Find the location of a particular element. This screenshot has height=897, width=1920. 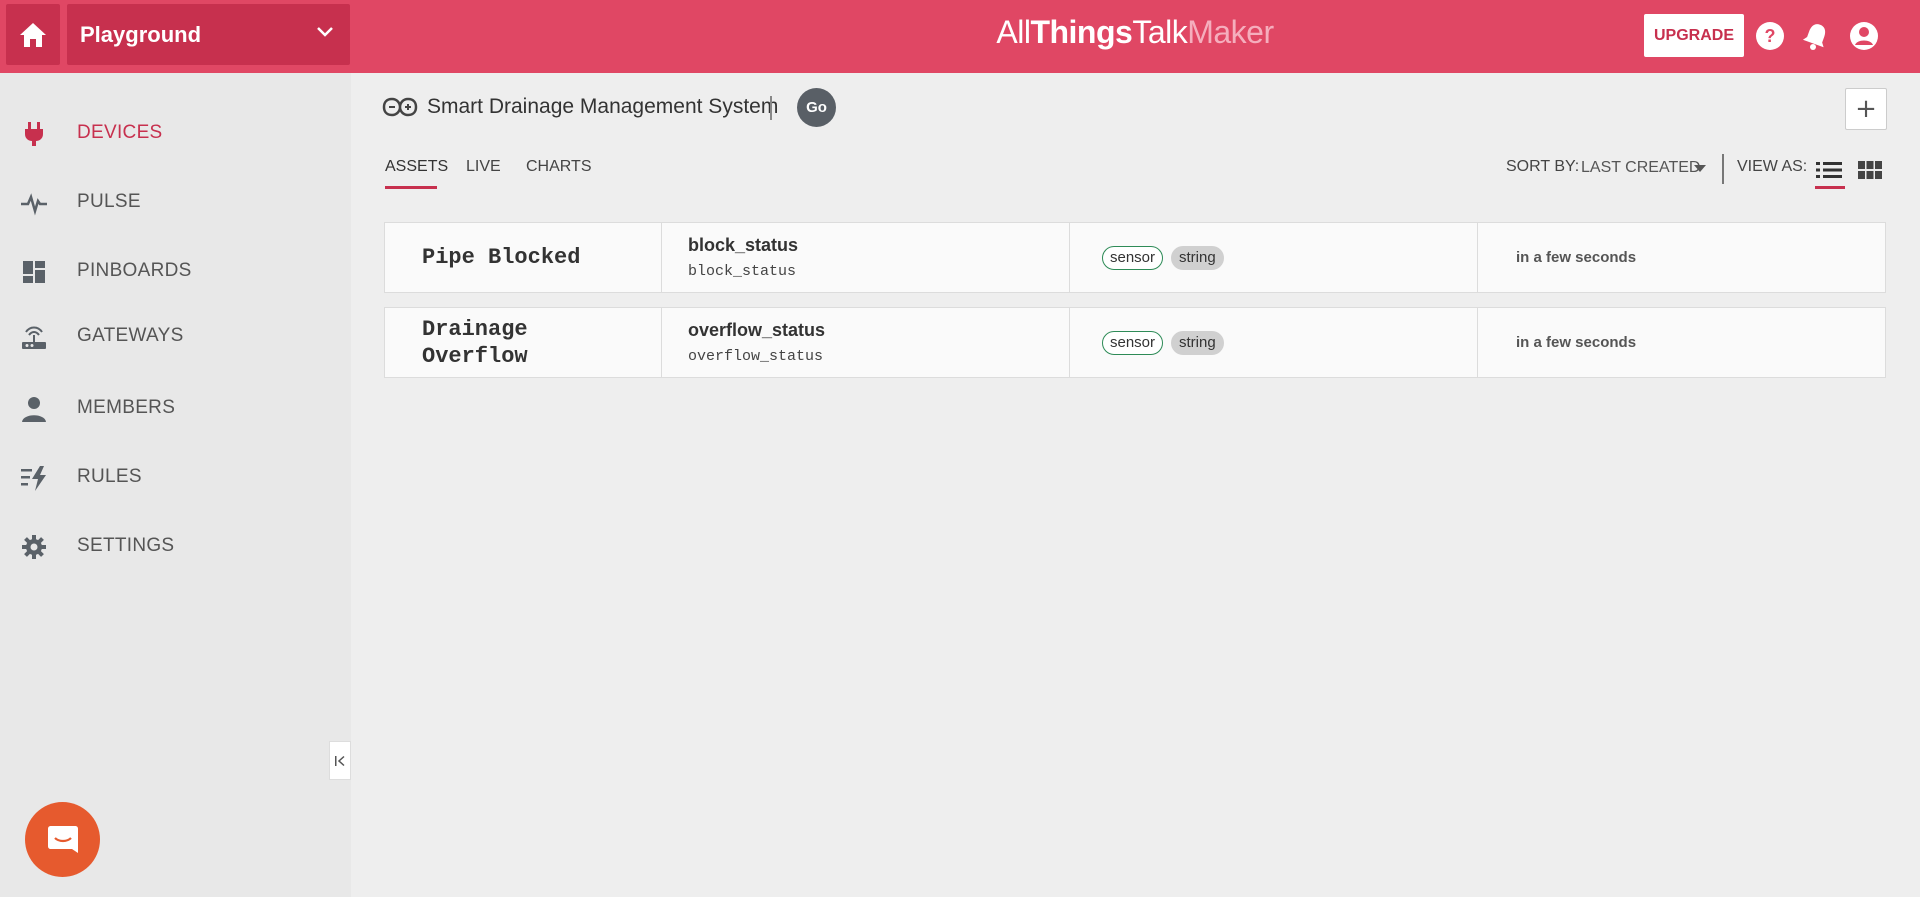

app-logo: AllThingsTalkMaker is located at coordinates (1135, 32).